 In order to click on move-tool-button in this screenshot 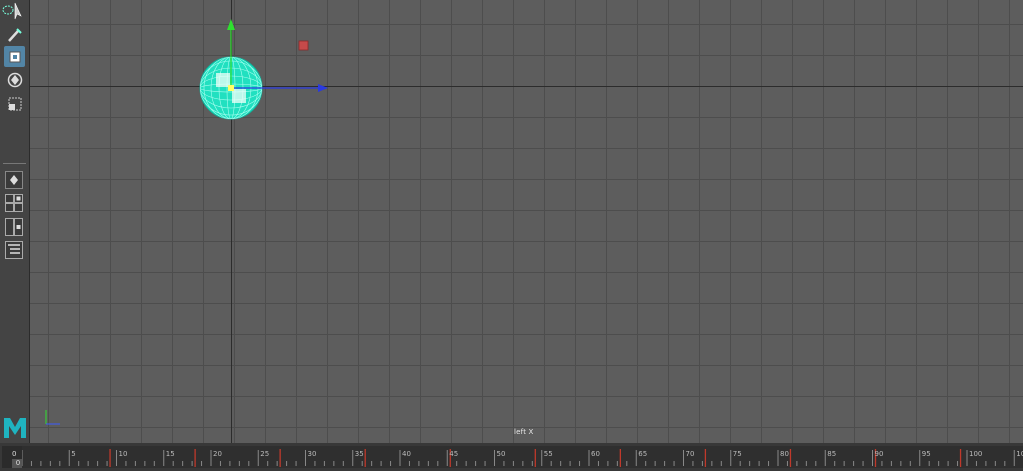, I will do `click(14, 56)`.